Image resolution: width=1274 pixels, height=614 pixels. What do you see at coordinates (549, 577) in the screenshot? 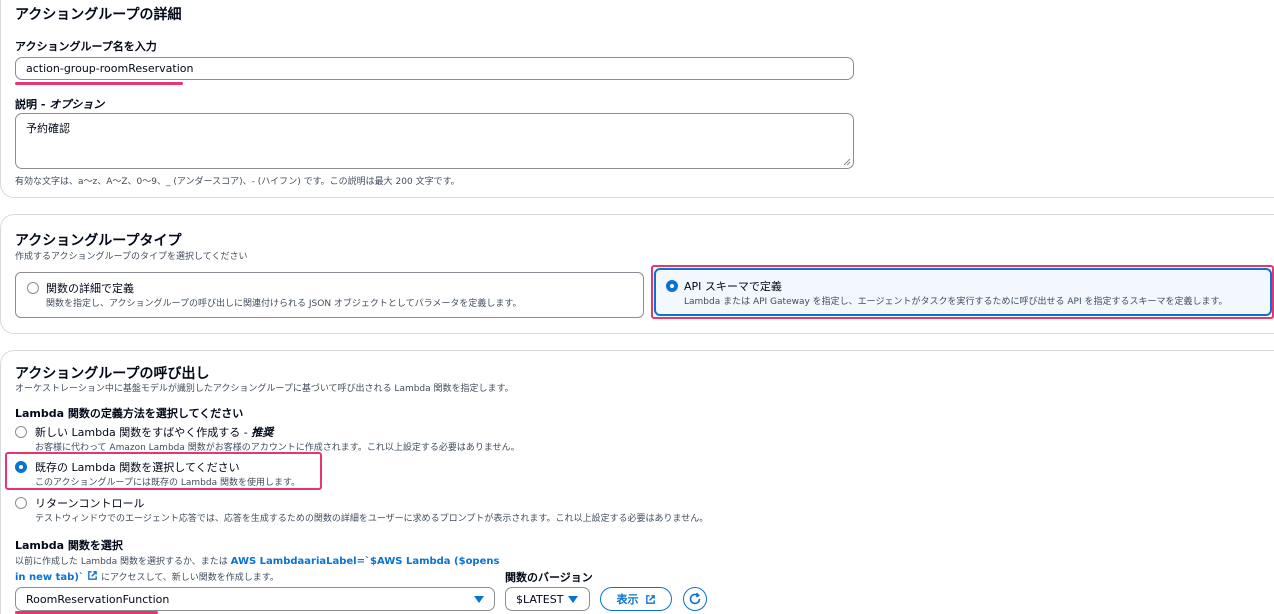
I see `version-label: 関数のバージョン` at bounding box center [549, 577].